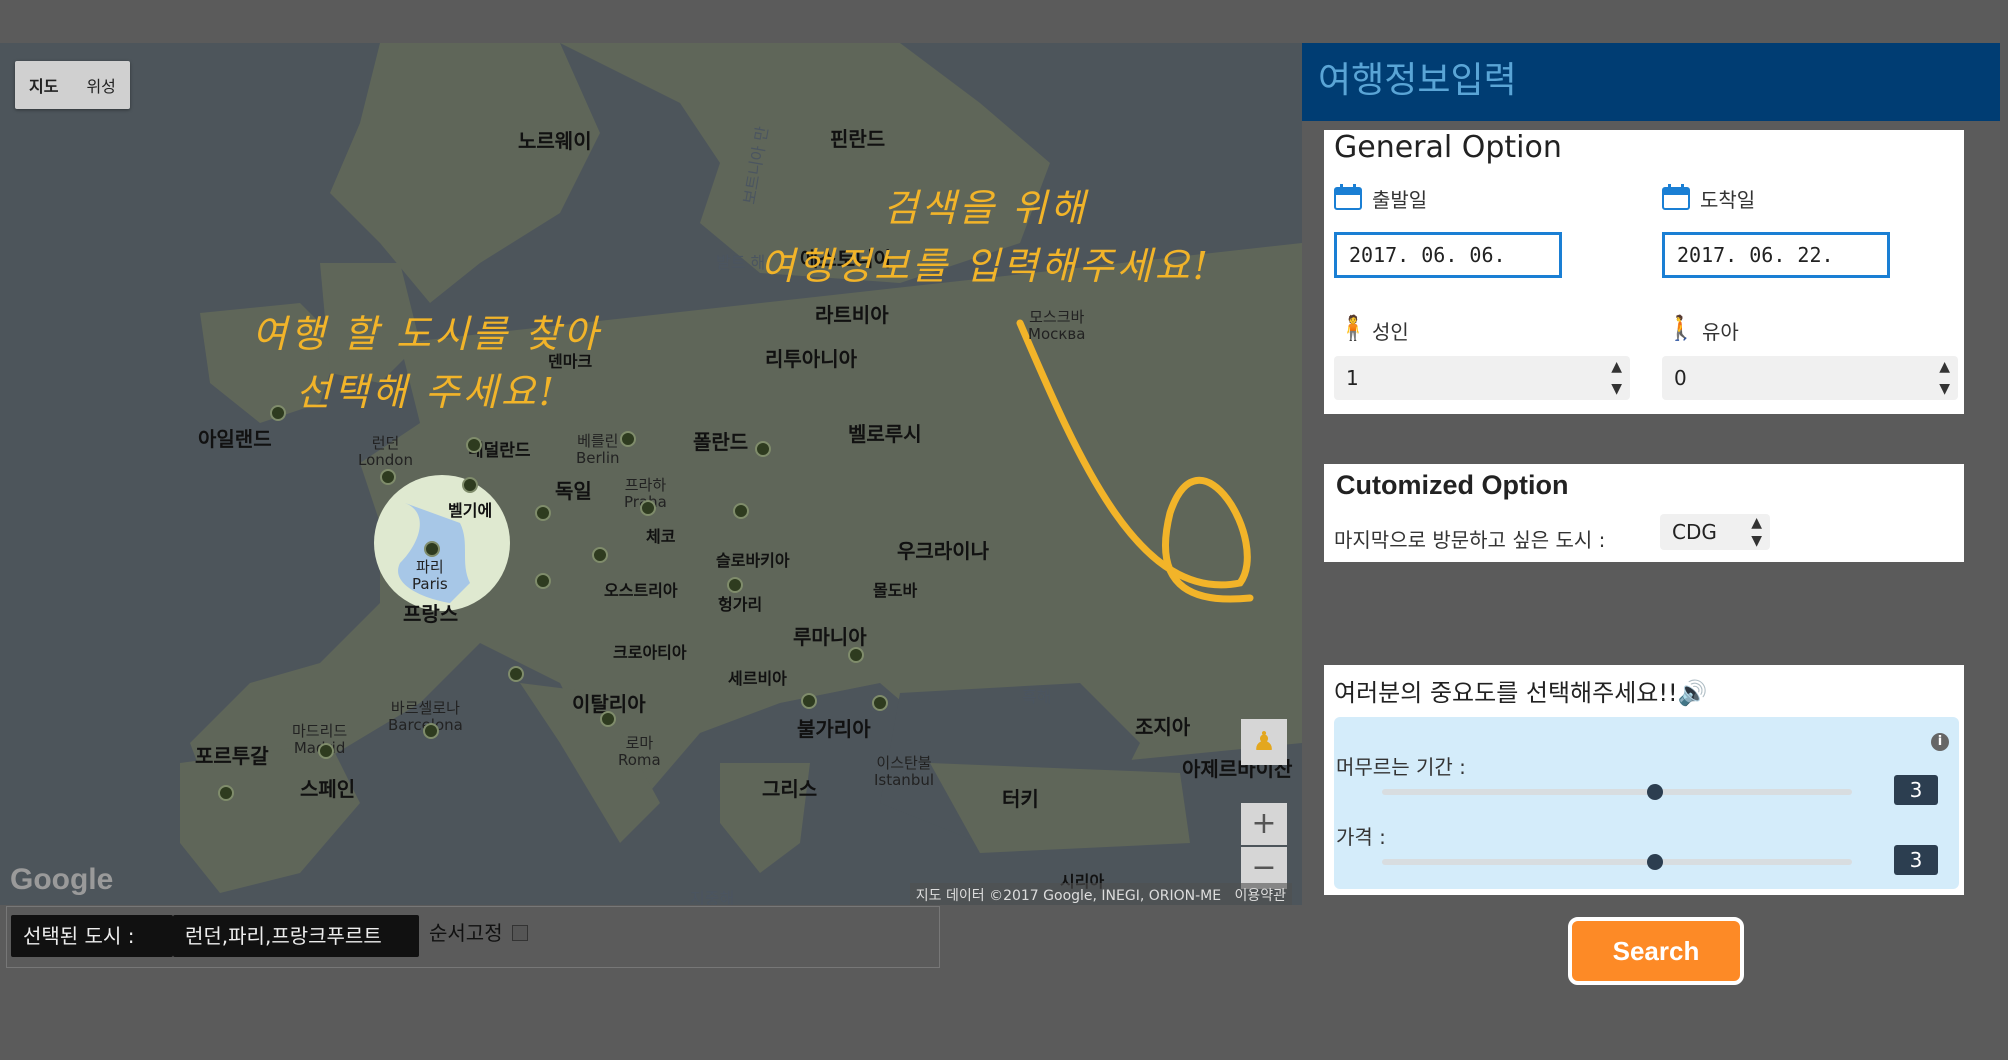 The width and height of the screenshot is (2008, 1060). What do you see at coordinates (426, 363) in the screenshot?
I see `hint-select-city: 여행 할 도시를 찾아 선택해 주세요!` at bounding box center [426, 363].